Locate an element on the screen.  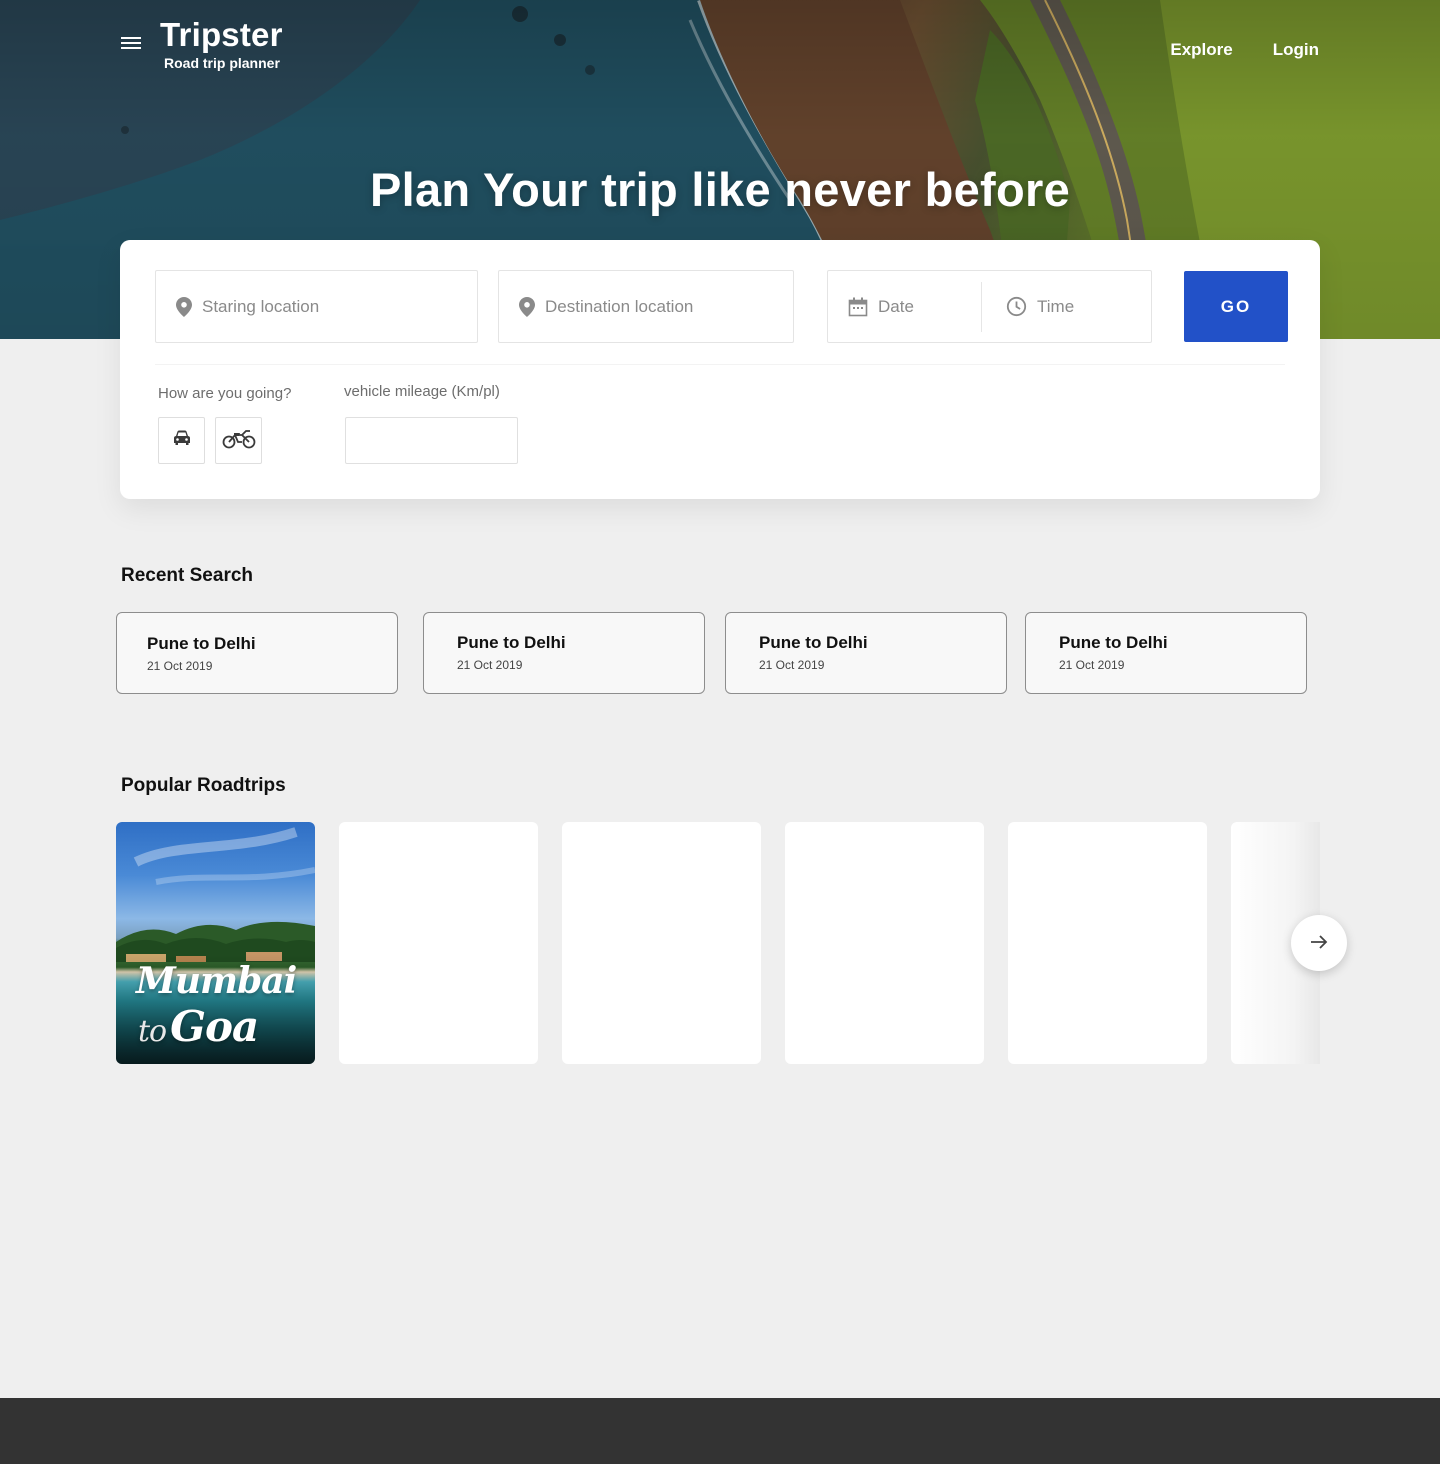
trip-title-destination-text: Goa is located at coordinates (214, 1026).